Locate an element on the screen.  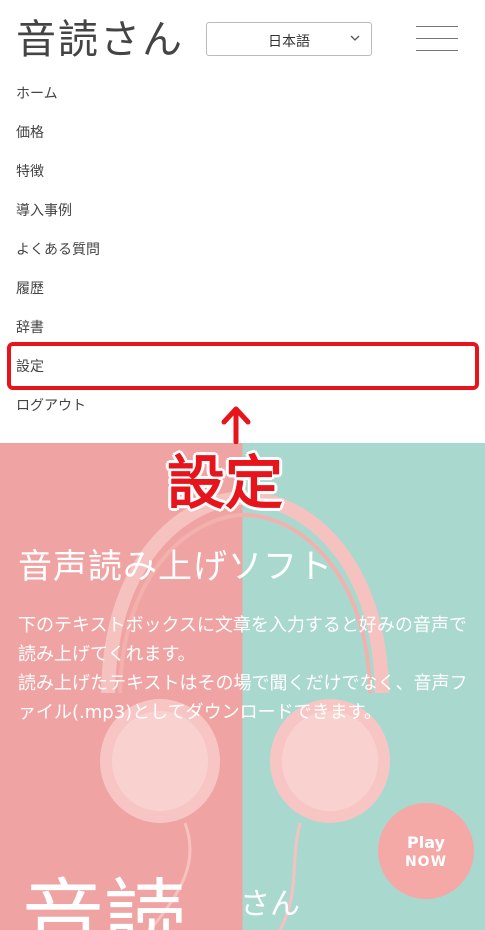
language-selected-value: 日本語 is located at coordinates (289, 42).